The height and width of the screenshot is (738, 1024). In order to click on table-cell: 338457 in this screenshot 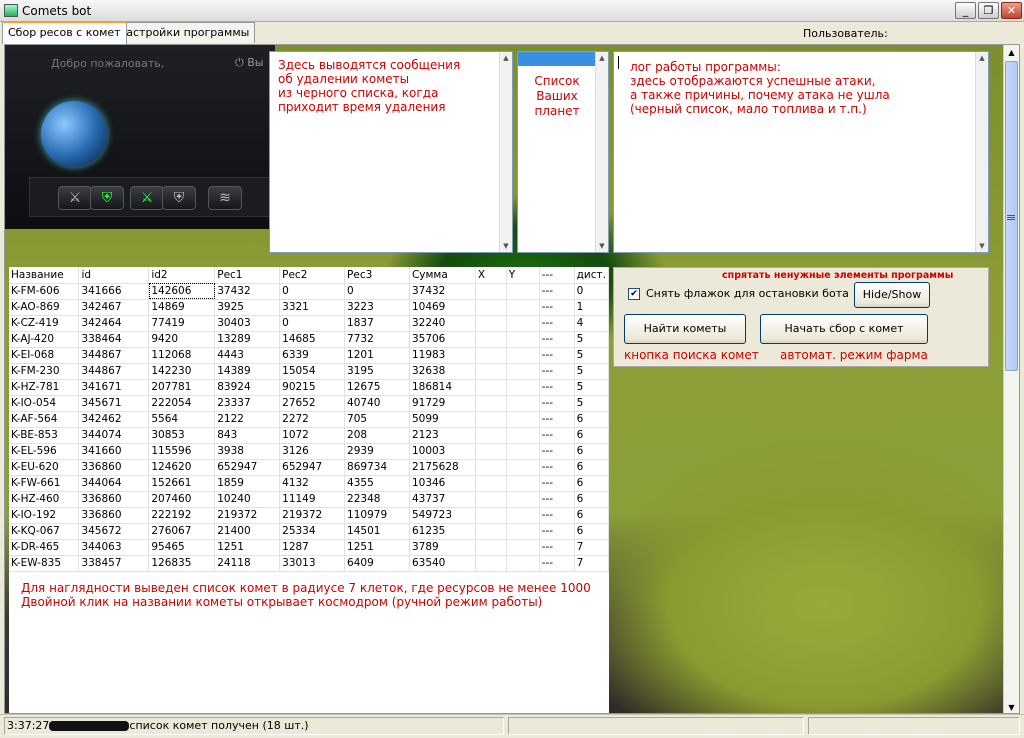, I will do `click(114, 563)`.